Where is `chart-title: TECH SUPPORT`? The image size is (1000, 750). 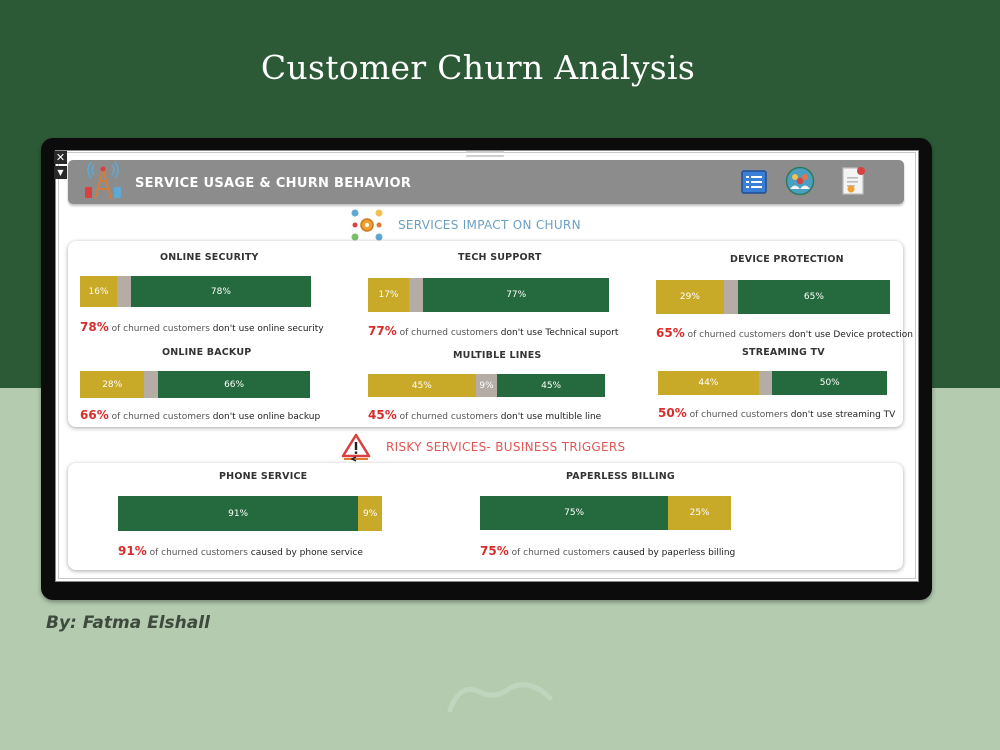 chart-title: TECH SUPPORT is located at coordinates (500, 257).